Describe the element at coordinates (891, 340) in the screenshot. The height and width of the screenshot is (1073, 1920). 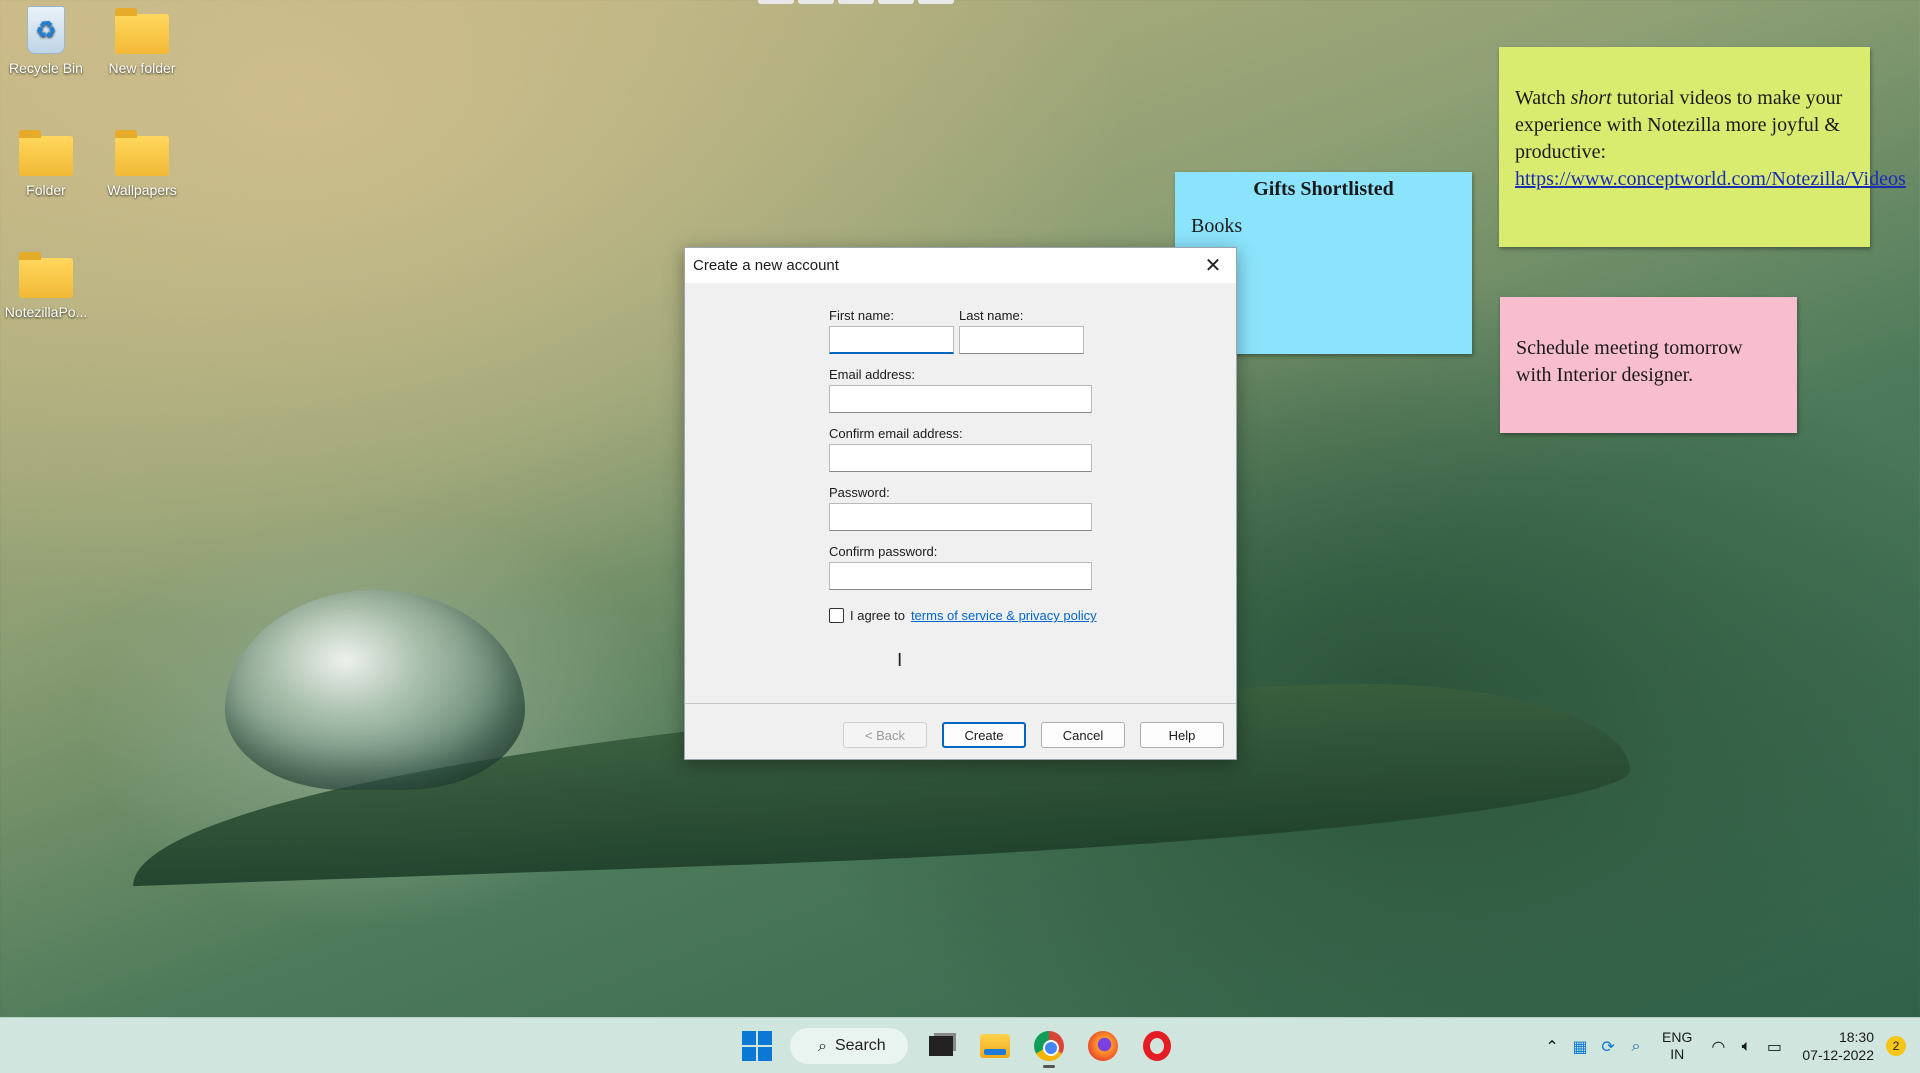
I see `first-name-input` at that location.